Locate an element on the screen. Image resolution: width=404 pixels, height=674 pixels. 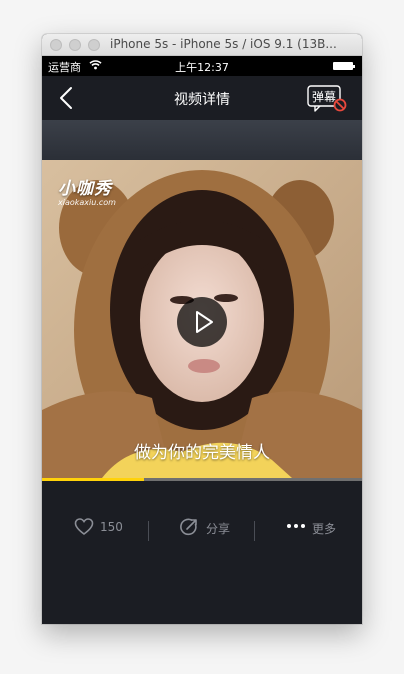
watermark: 小咖秀 xiaokaxiu.com is located at coordinates (87, 190).